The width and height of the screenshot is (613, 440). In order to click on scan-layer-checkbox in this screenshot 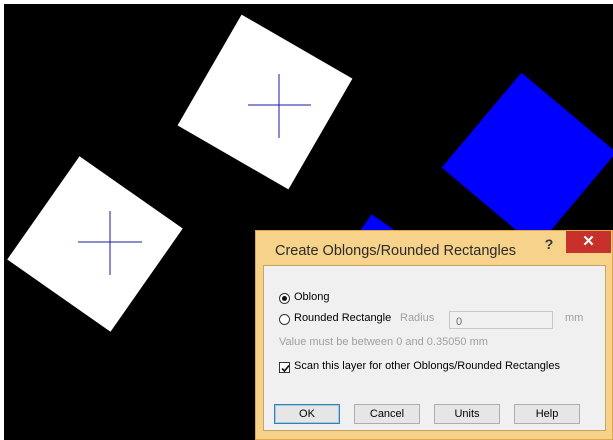, I will do `click(284, 367)`.